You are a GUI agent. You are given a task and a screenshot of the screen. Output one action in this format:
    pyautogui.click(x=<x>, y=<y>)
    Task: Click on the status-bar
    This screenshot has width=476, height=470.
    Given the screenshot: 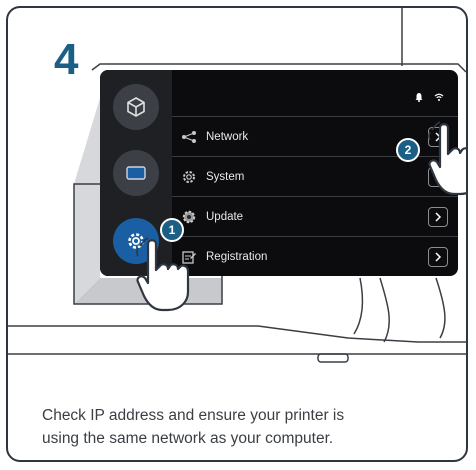 What is the action you would take?
    pyautogui.click(x=429, y=97)
    